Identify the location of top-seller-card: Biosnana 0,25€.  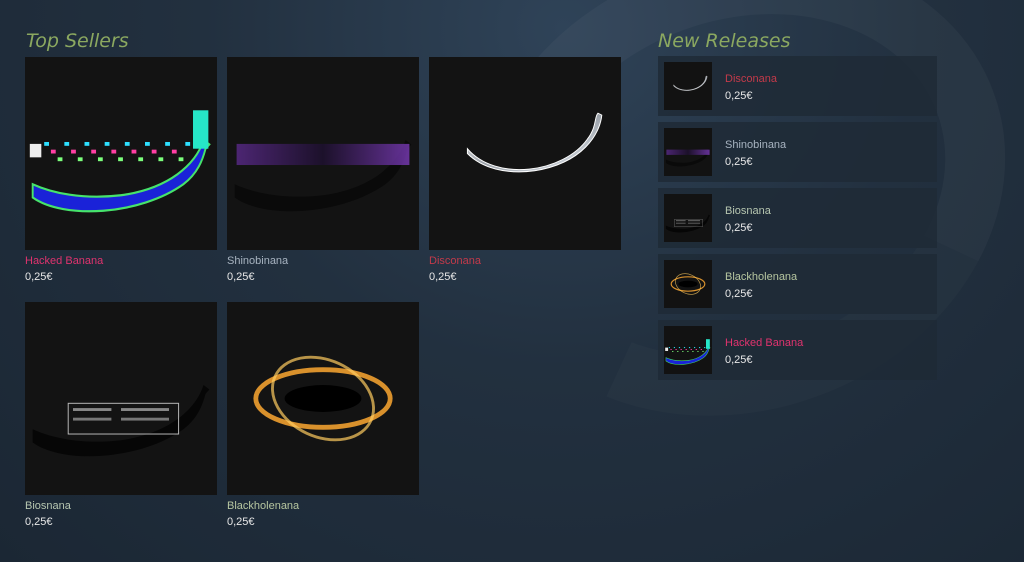
(121, 415).